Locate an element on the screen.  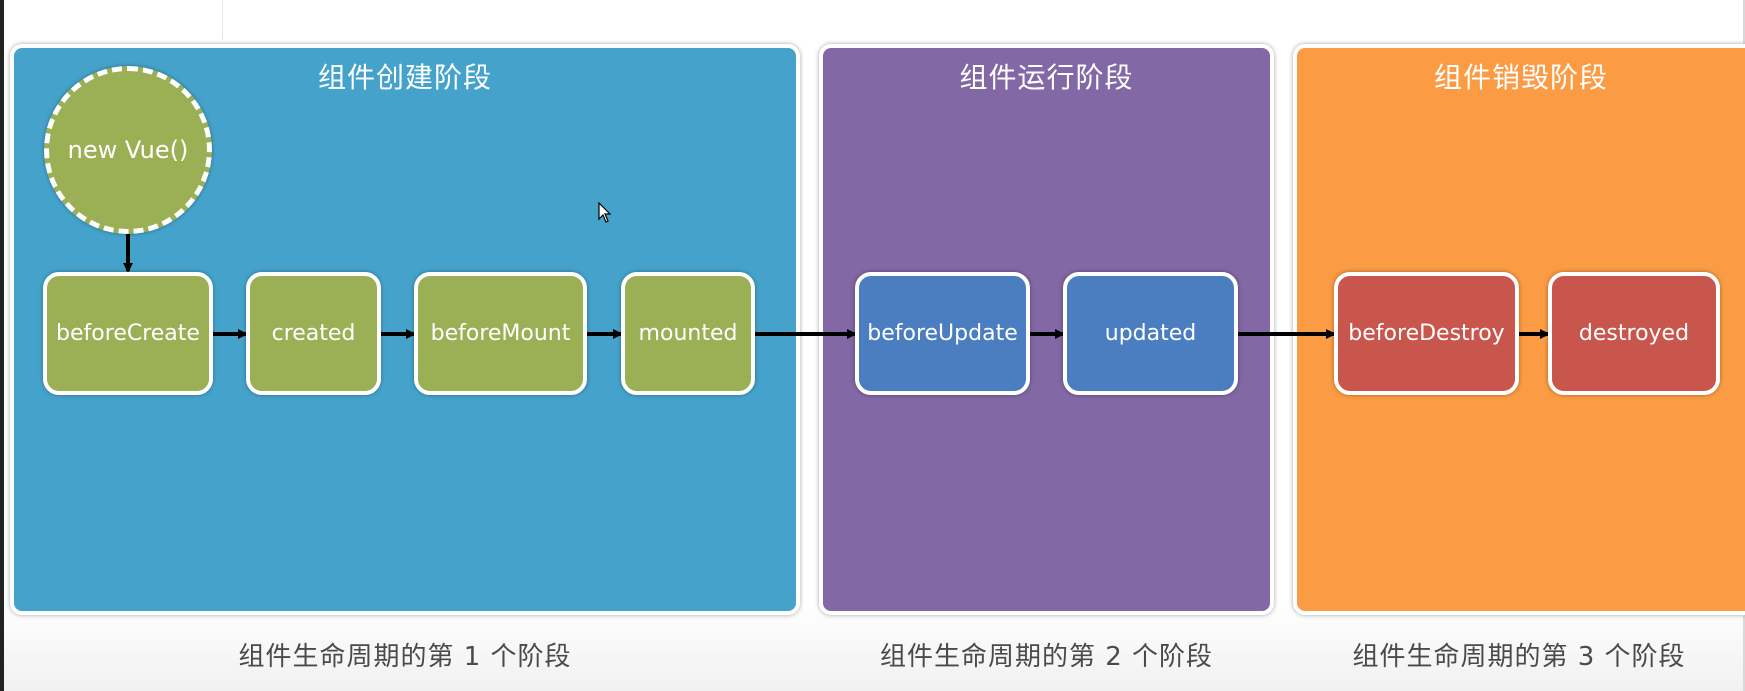
hook-mounted: mounted is located at coordinates (688, 333).